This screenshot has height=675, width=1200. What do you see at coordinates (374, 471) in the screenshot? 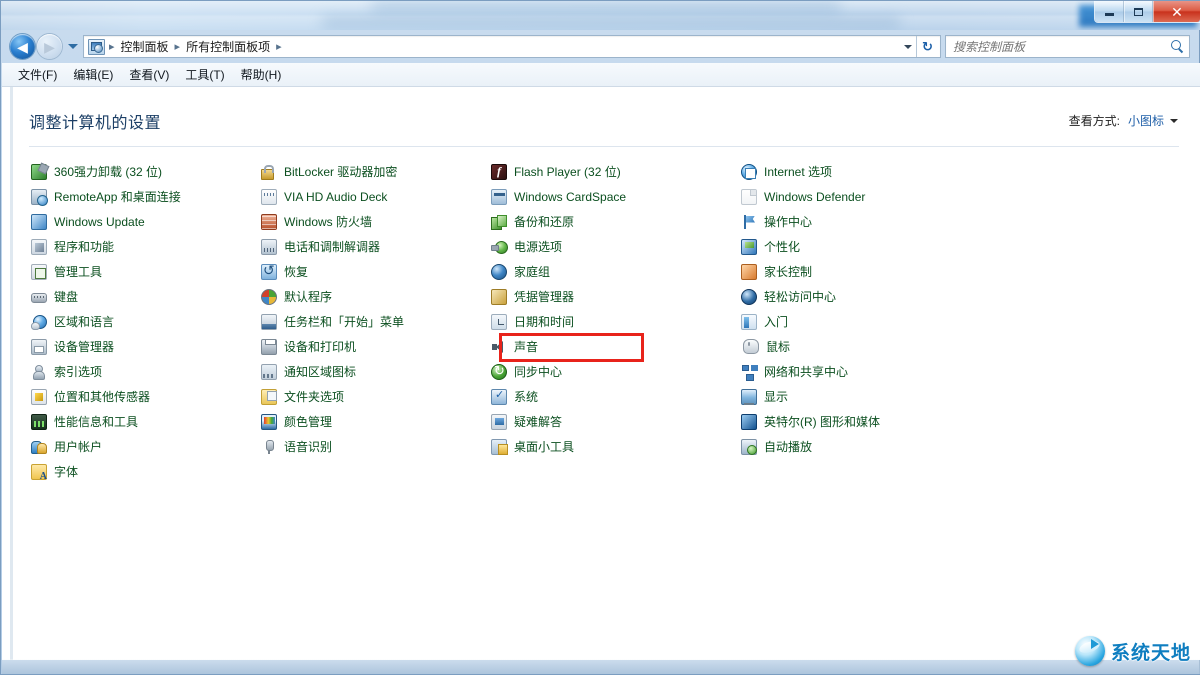
I see `cp-item-spacer` at bounding box center [374, 471].